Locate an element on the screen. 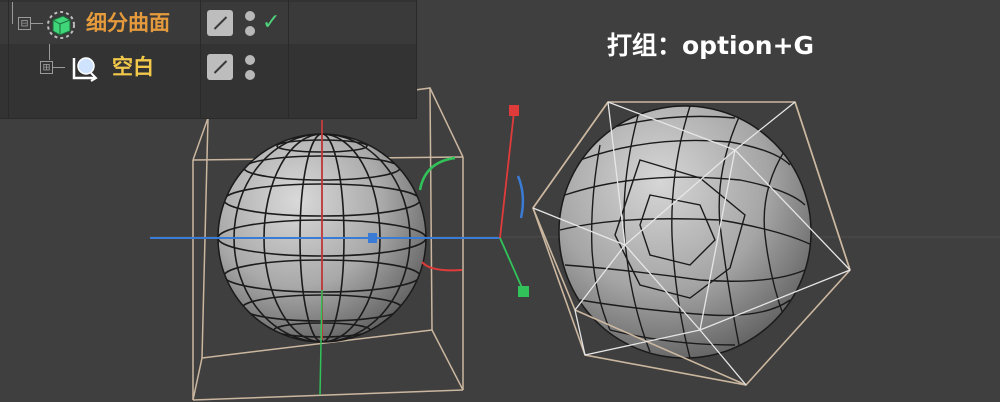 Image resolution: width=1000 pixels, height=402 pixels. enabled-check-icon: ✓ is located at coordinates (271, 23).